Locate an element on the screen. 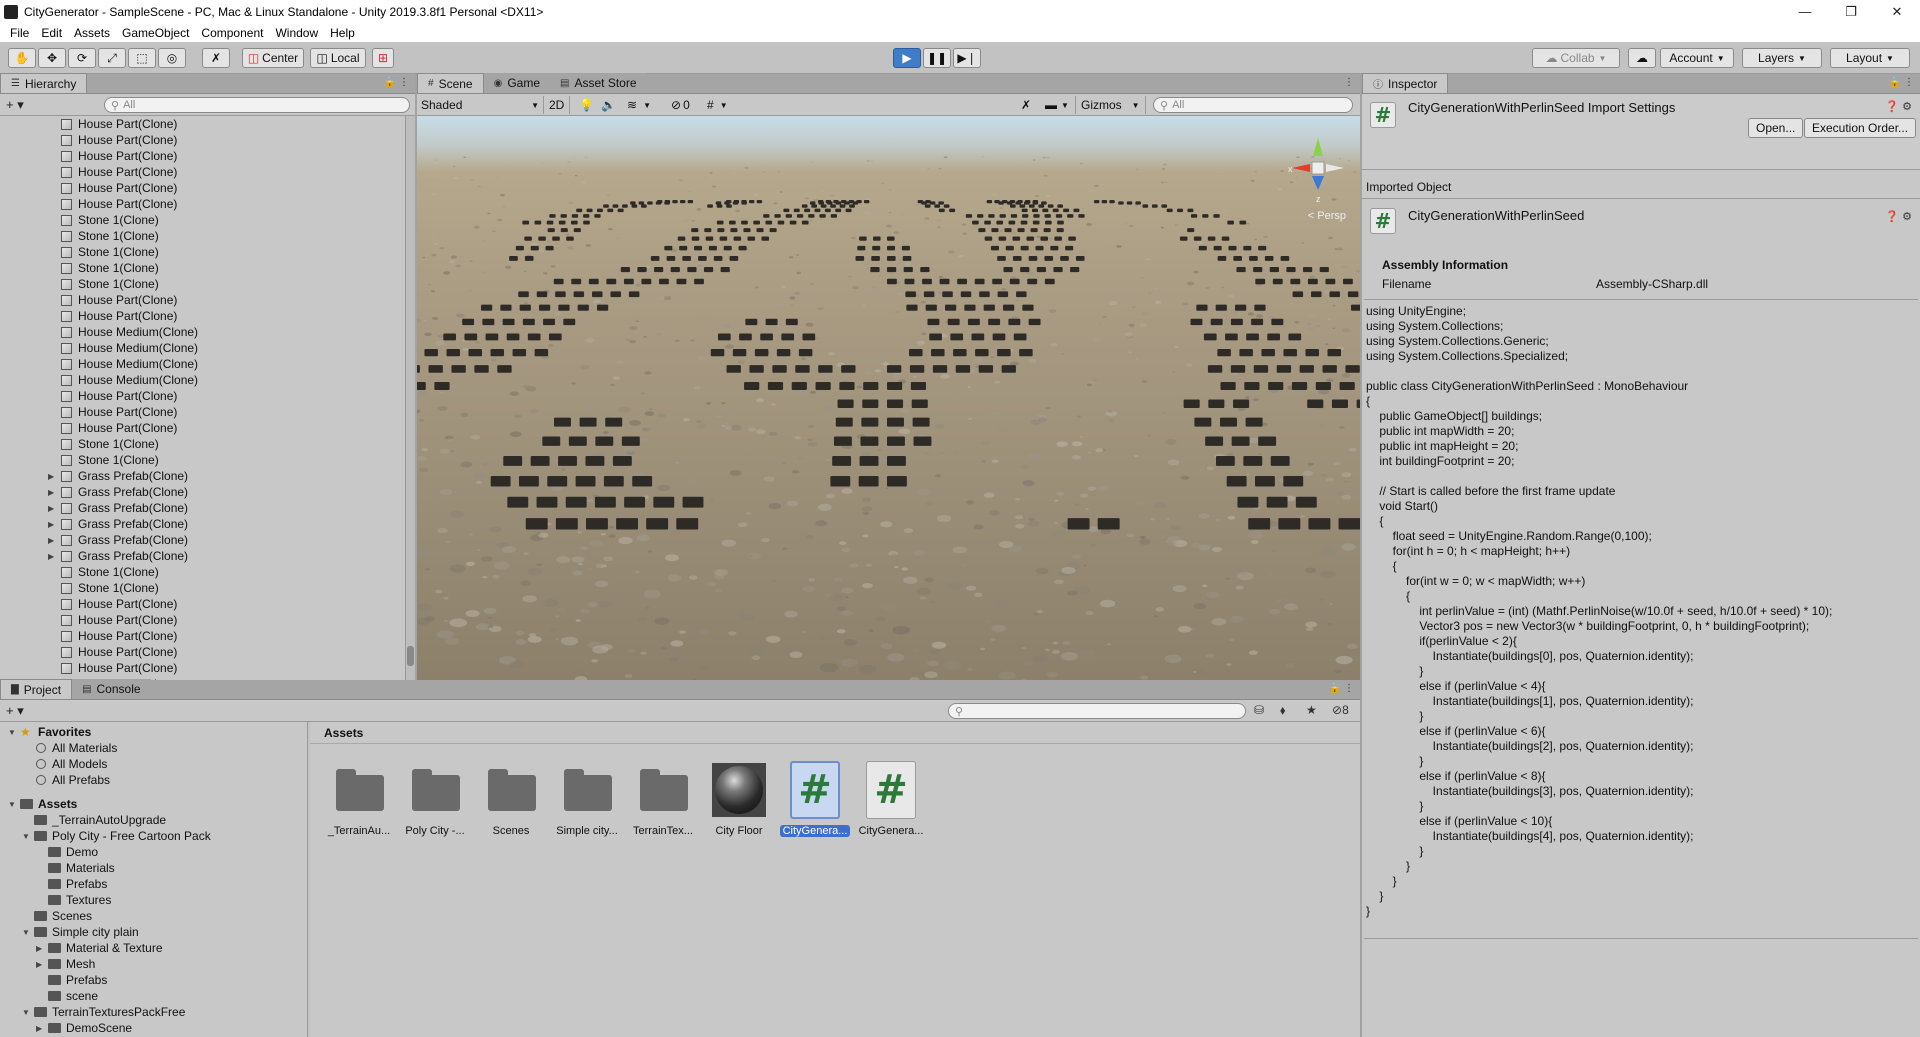 This screenshot has width=1920, height=1037. scene-search-input: ⚲ All is located at coordinates (1253, 105).